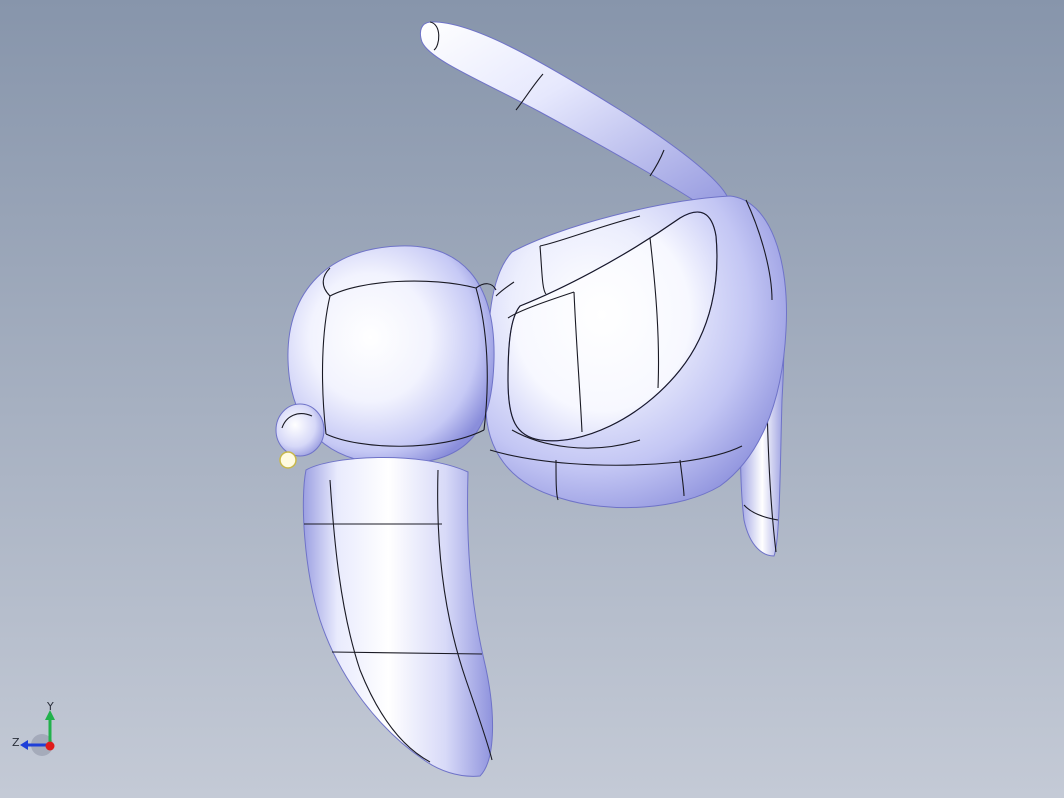 The height and width of the screenshot is (798, 1064). What do you see at coordinates (16, 742) in the screenshot?
I see `triad-z-label: Z` at bounding box center [16, 742].